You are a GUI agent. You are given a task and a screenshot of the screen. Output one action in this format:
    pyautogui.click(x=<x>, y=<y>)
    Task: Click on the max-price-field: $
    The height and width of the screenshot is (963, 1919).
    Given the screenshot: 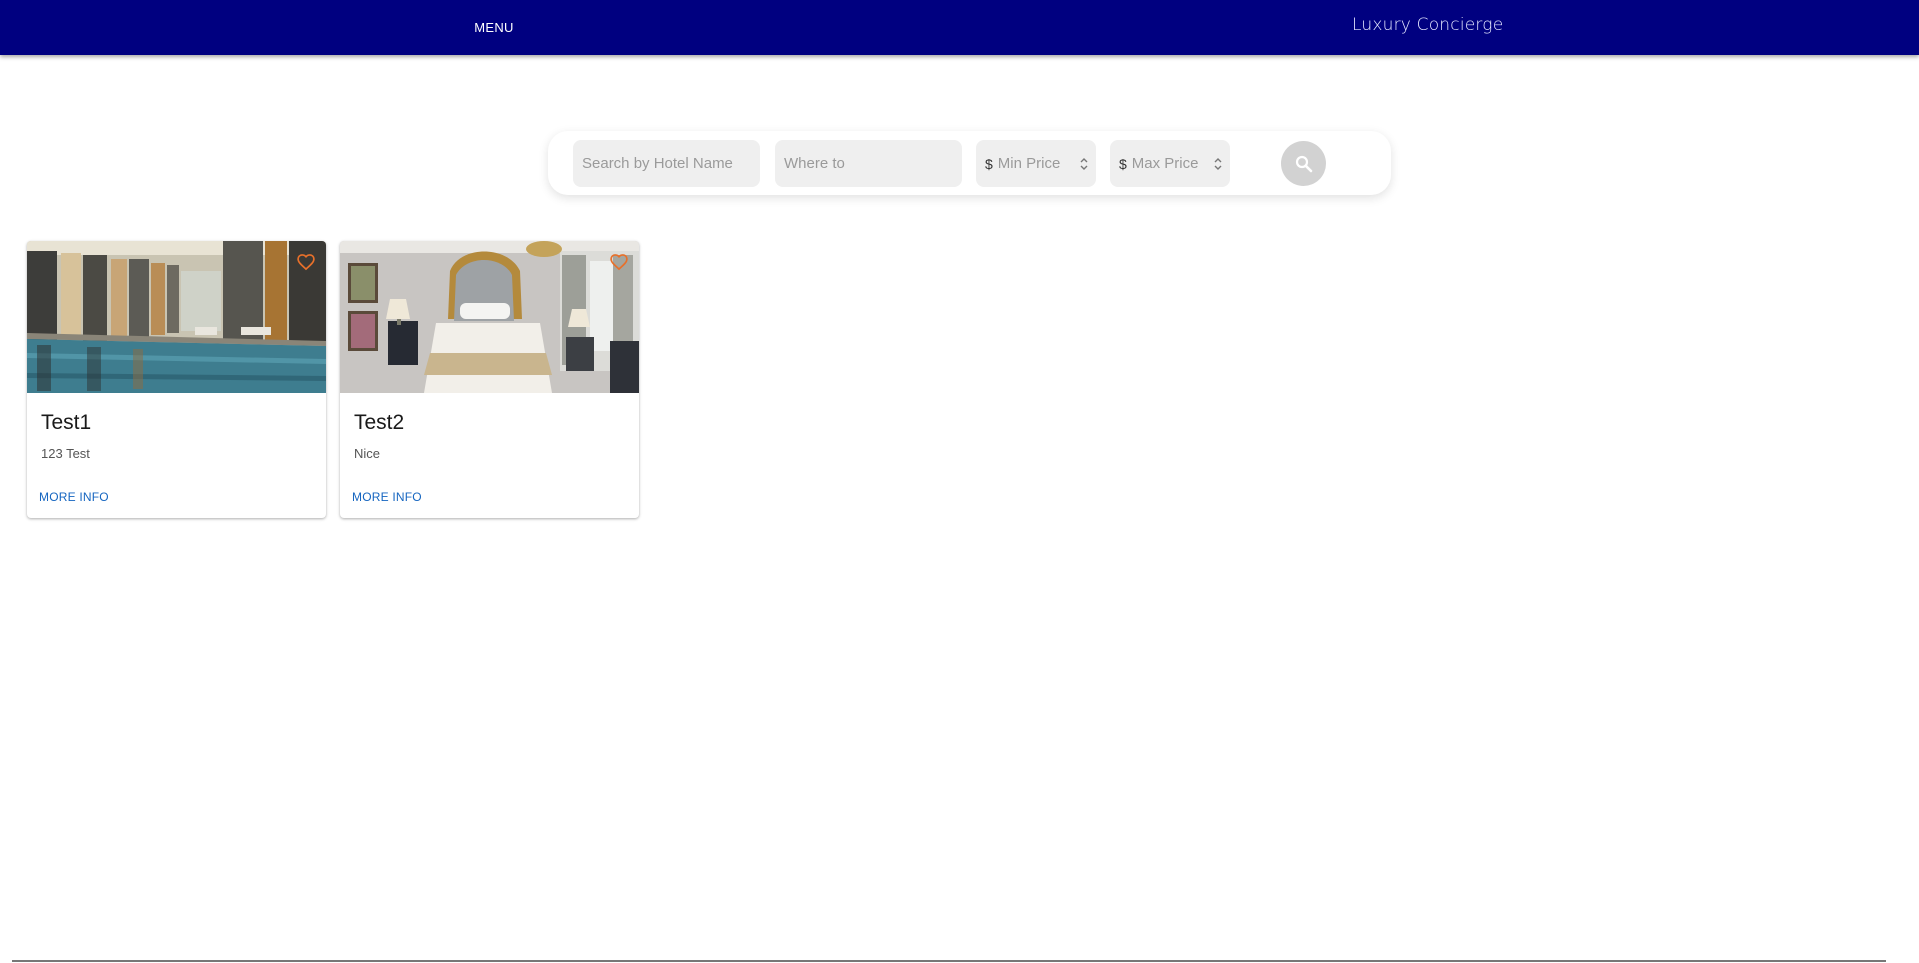 What is the action you would take?
    pyautogui.click(x=1170, y=163)
    